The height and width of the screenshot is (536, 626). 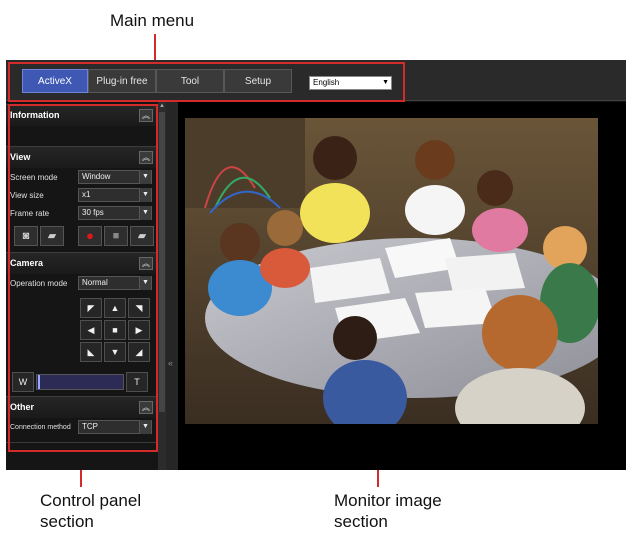 What do you see at coordinates (388, 511) in the screenshot?
I see `monitor-callout: Monitor image section` at bounding box center [388, 511].